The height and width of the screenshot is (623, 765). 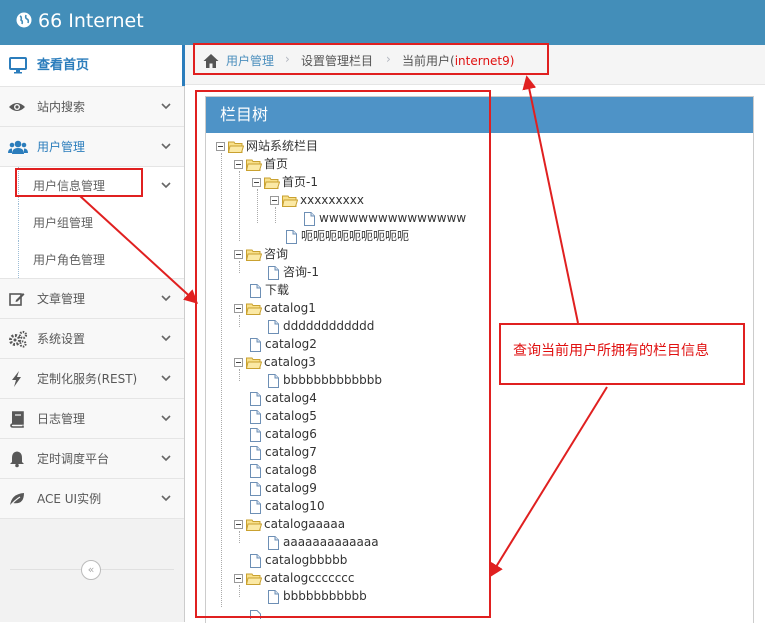 I want to click on sidebar-item-label: 系统设置, so click(x=61, y=339).